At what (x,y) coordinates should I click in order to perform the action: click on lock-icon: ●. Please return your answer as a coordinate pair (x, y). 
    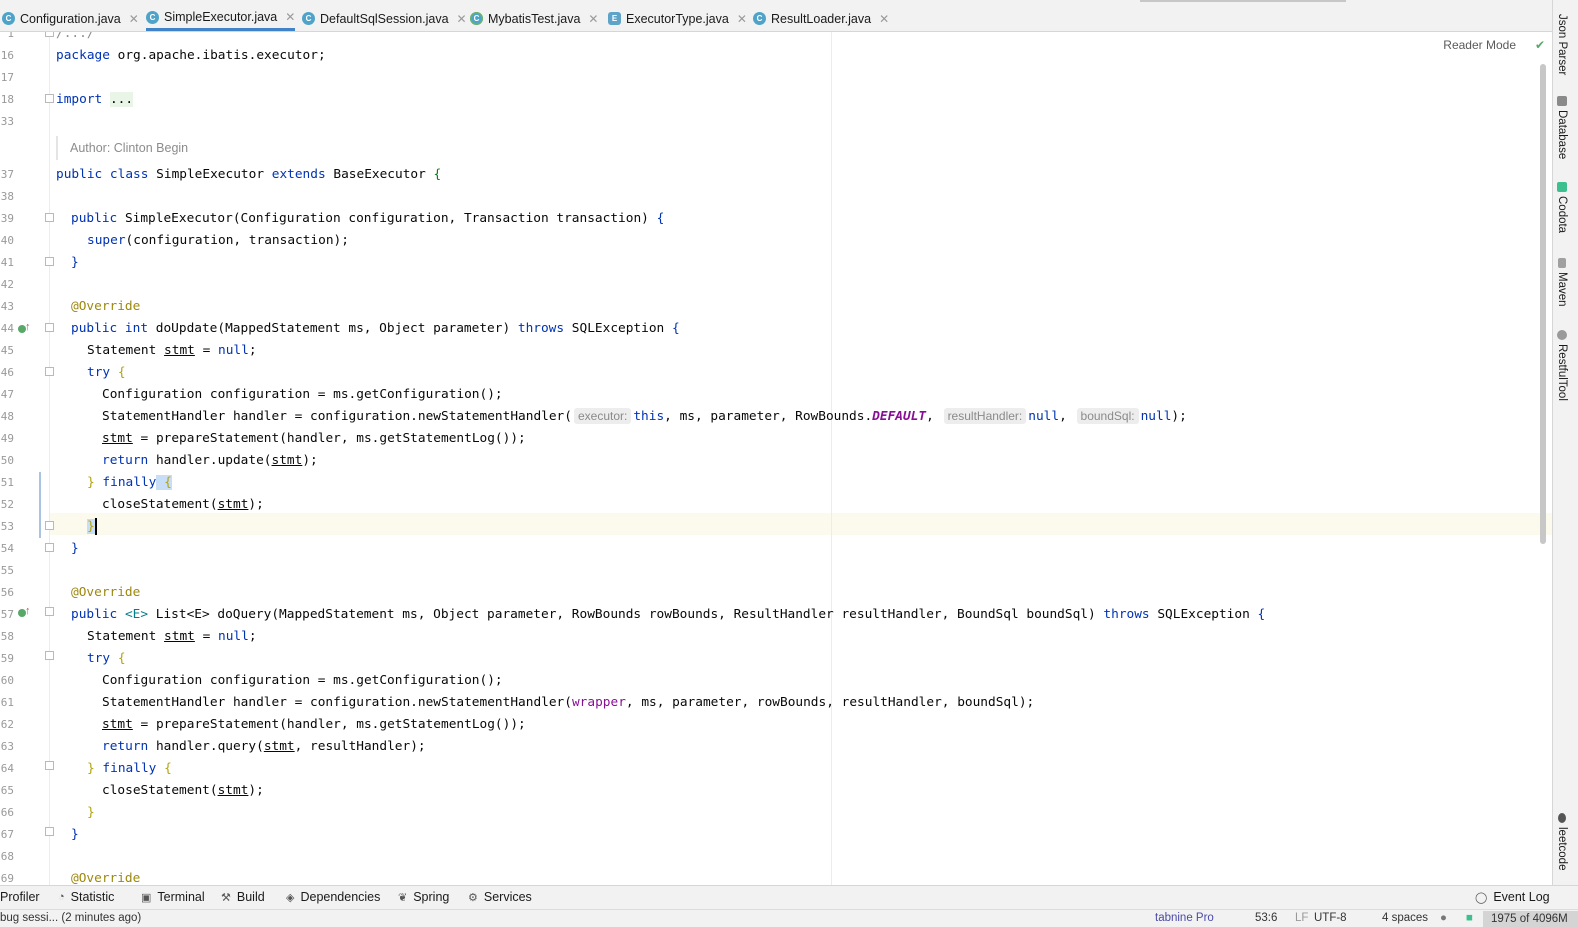
    Looking at the image, I should click on (1443, 918).